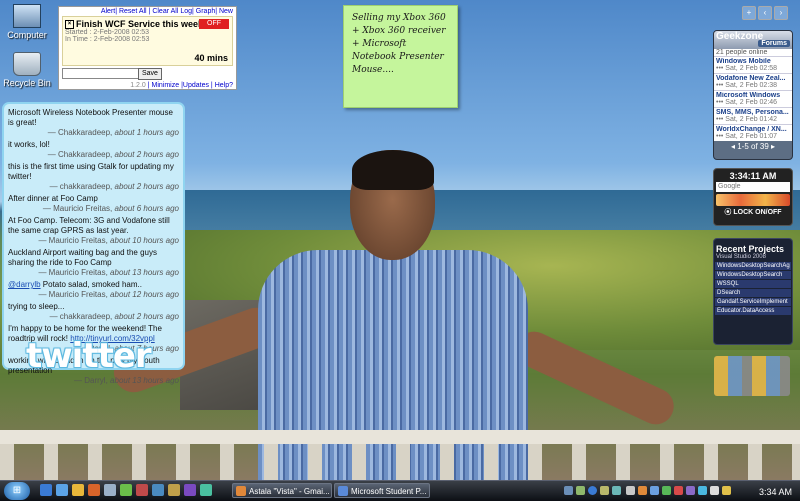  Describe the element at coordinates (775, 492) in the screenshot. I see `taskbar-clock: 3:34 AM` at that location.